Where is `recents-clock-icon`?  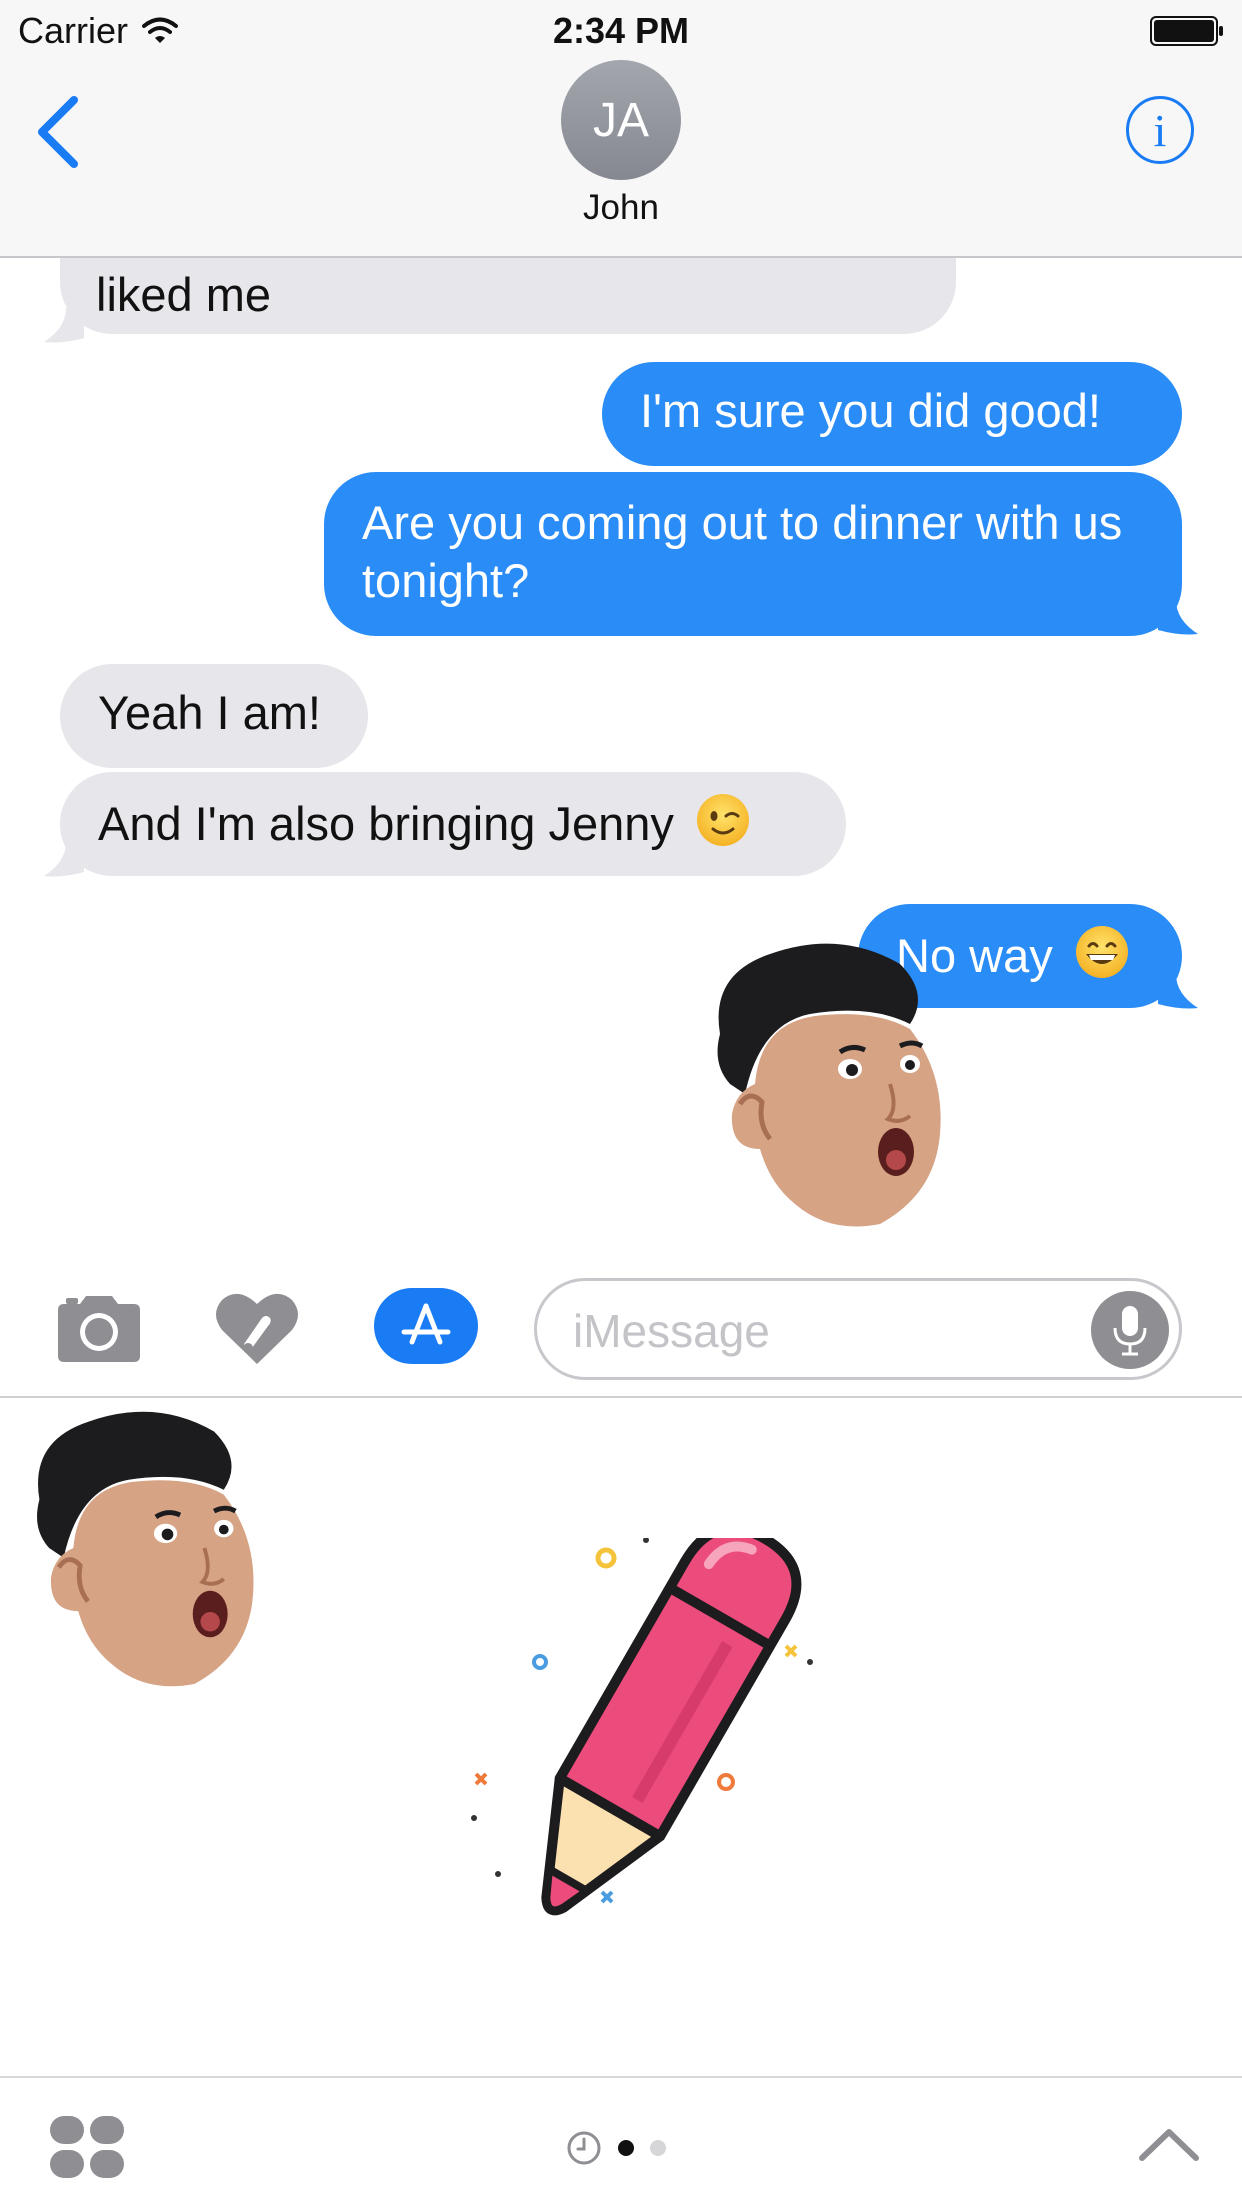
recents-clock-icon is located at coordinates (584, 2148).